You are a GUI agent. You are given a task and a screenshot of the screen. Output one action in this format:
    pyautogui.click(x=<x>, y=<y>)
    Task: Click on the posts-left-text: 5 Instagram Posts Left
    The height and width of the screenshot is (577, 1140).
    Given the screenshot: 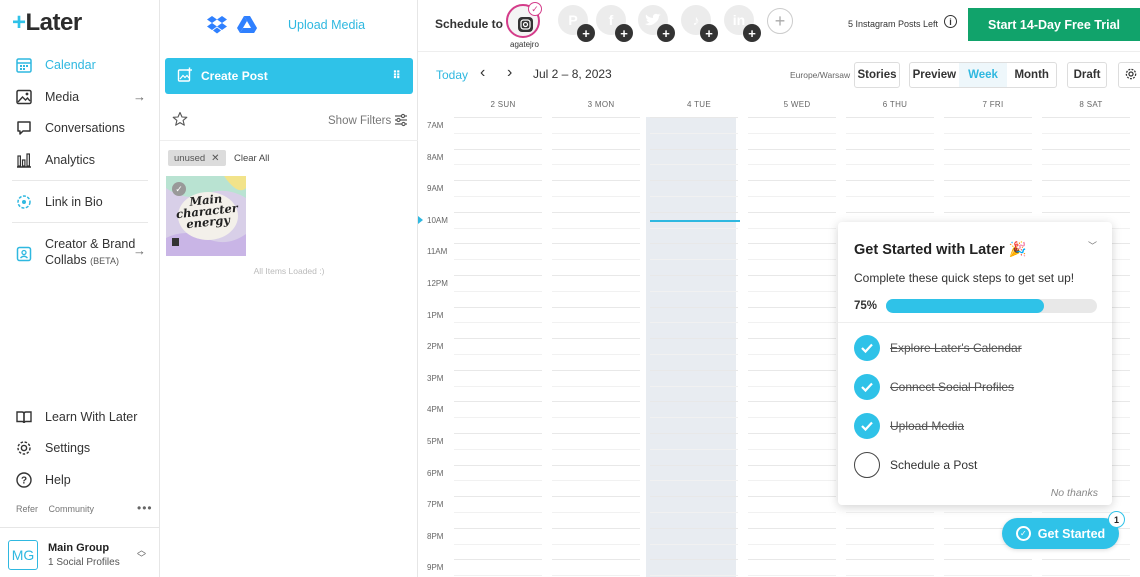 What is the action you would take?
    pyautogui.click(x=893, y=24)
    